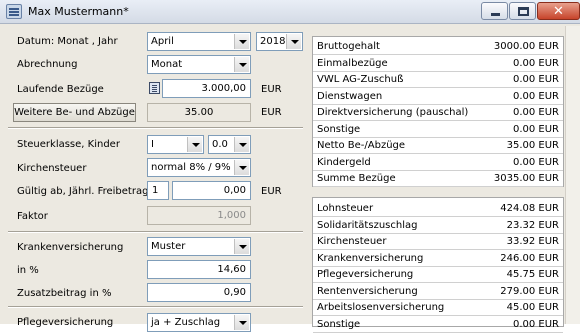  I want to click on kirchensteuer-label: Kirchensteuer, so click(52, 168).